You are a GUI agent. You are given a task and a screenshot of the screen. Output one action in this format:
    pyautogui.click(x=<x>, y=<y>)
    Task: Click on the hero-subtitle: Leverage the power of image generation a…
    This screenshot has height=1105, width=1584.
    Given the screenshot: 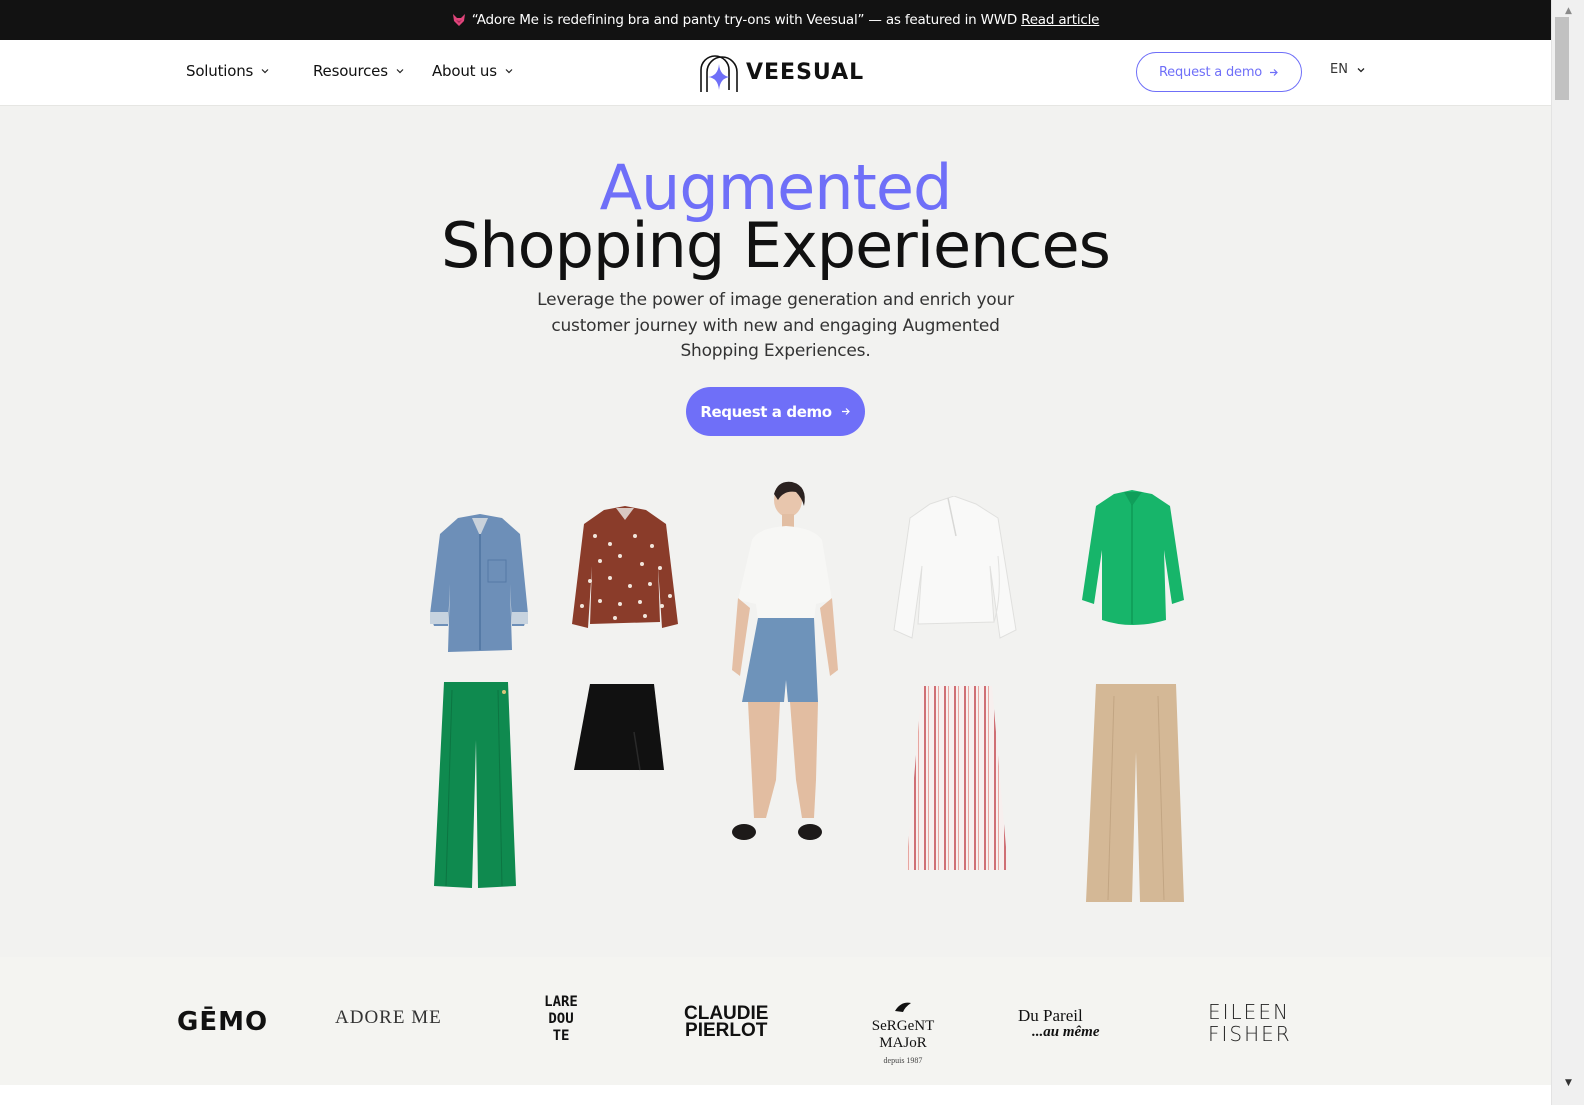 What is the action you would take?
    pyautogui.click(x=775, y=325)
    